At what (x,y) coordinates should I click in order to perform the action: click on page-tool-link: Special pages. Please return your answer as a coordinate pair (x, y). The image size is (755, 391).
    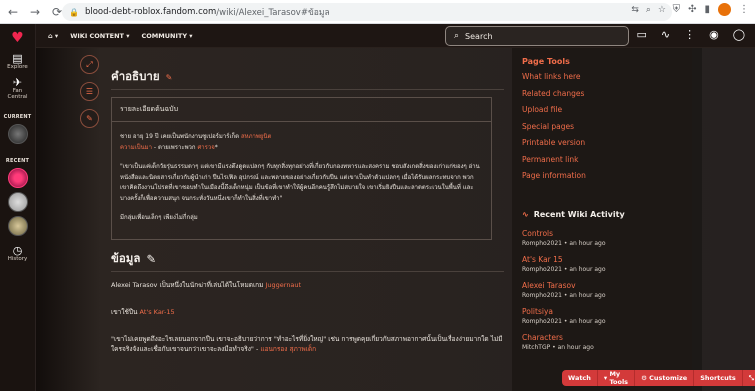
    Looking at the image, I should click on (607, 126).